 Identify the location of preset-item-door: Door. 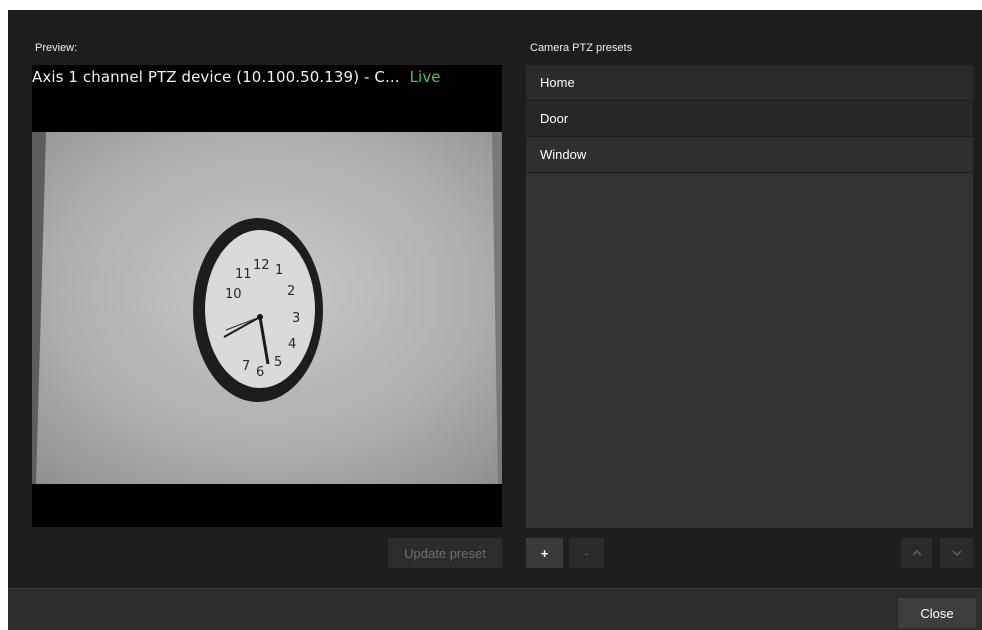
(749, 119).